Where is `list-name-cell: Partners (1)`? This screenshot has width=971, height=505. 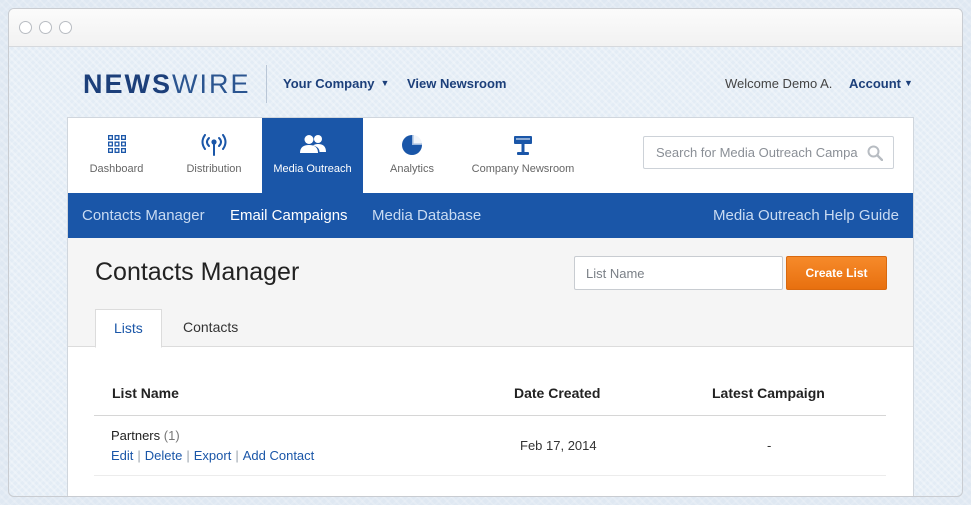
list-name-cell: Partners (1) is located at coordinates (145, 435).